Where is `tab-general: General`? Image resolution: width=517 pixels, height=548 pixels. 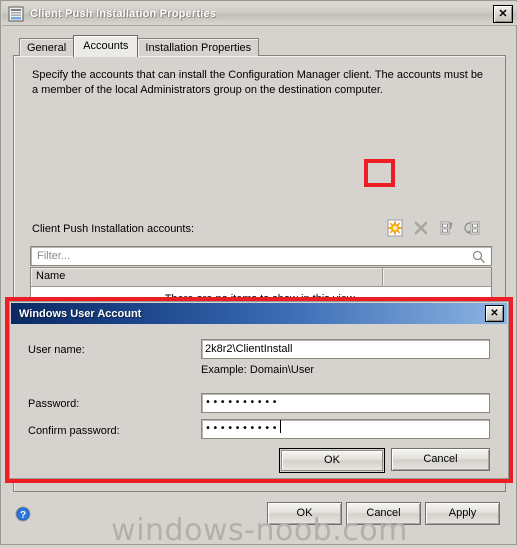
tab-general: General is located at coordinates (47, 47).